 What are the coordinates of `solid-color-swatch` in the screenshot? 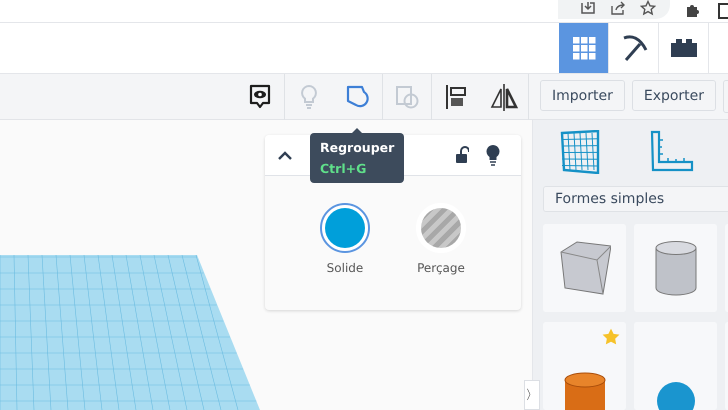 It's located at (345, 228).